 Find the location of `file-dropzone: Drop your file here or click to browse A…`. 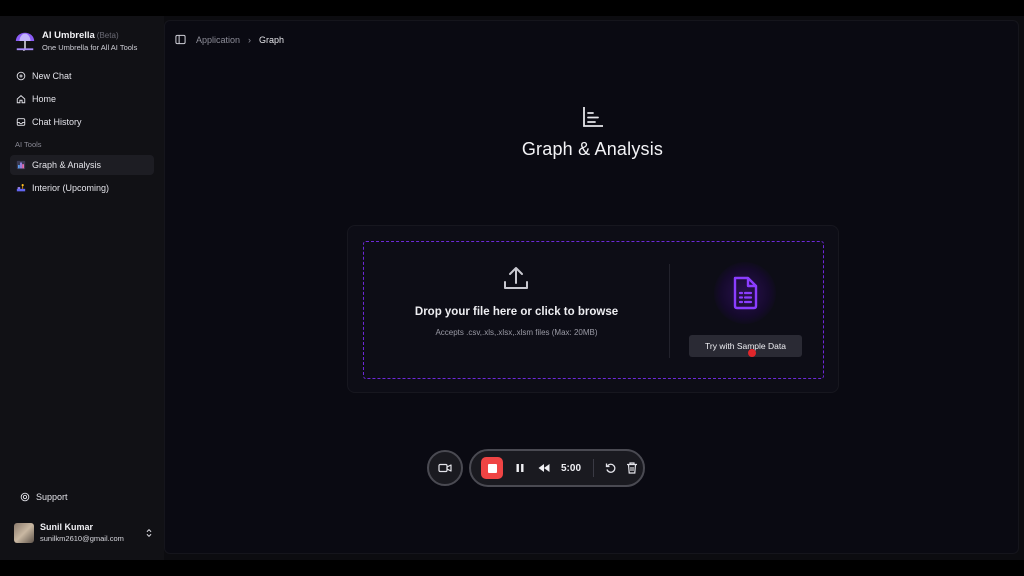

file-dropzone: Drop your file here or click to browse A… is located at coordinates (593, 310).